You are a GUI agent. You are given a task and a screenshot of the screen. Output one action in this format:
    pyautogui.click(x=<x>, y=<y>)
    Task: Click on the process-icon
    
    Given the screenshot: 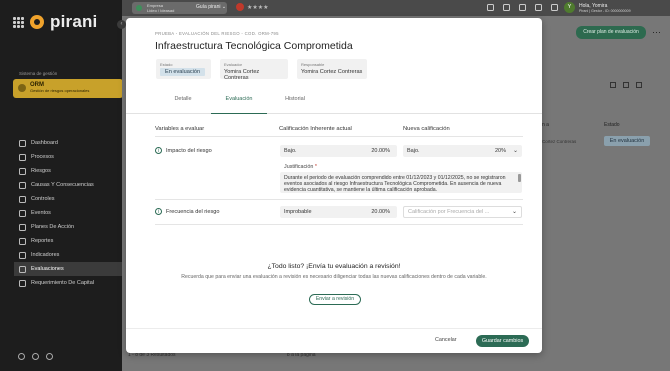 What is the action you would take?
    pyautogui.click(x=22, y=157)
    